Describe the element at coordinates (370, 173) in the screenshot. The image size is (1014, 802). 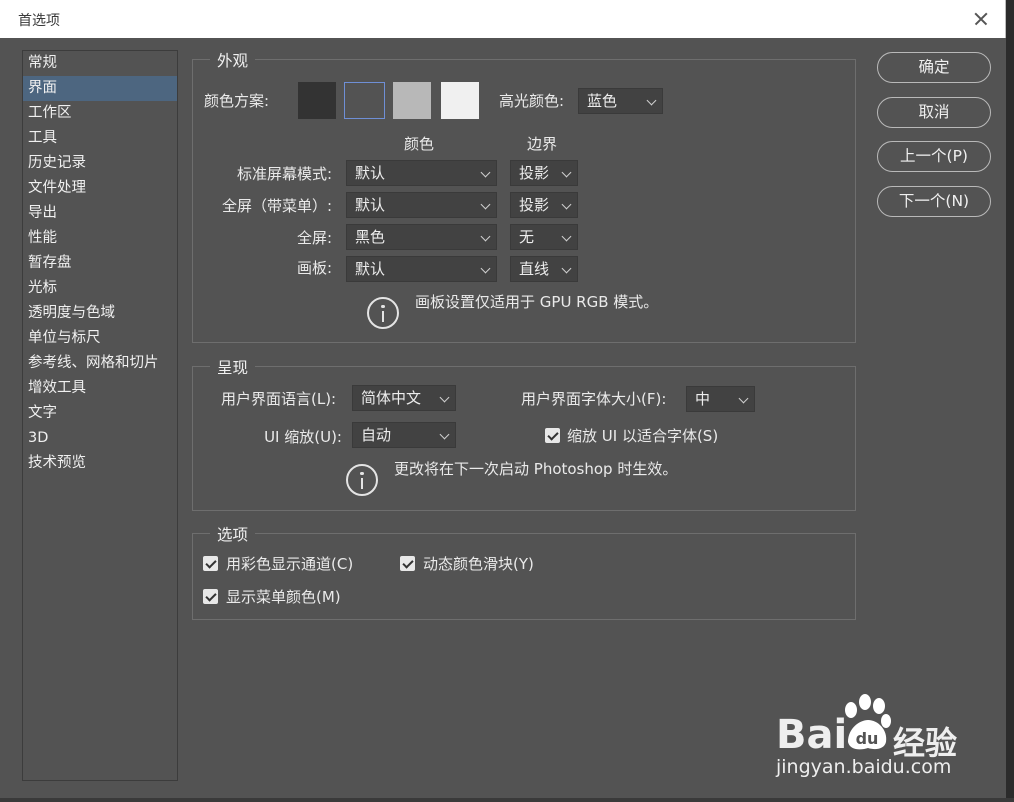
I see `standard-screen-color-value: 默认` at that location.